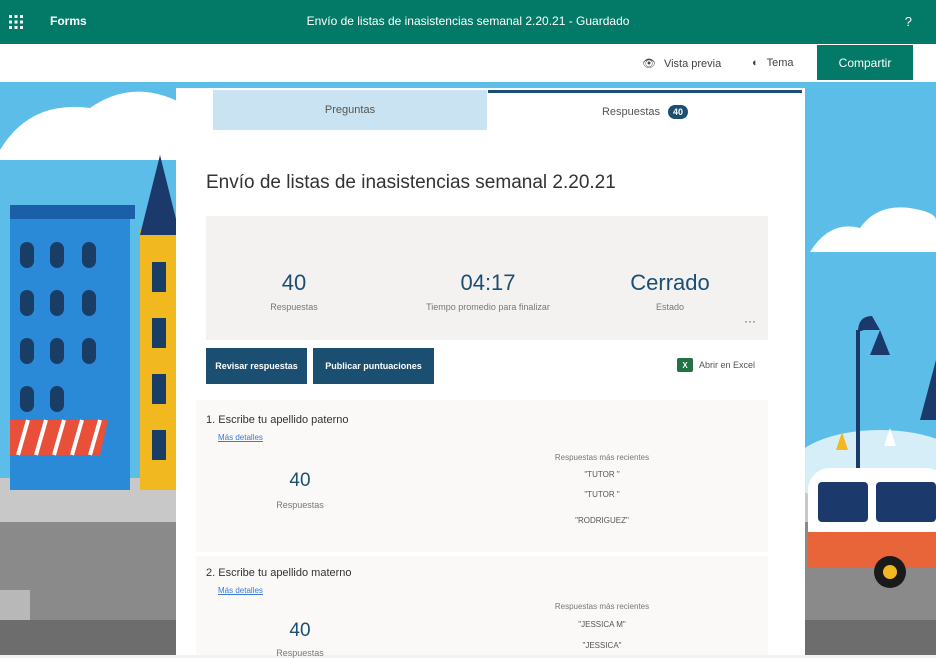 The height and width of the screenshot is (658, 936). Describe the element at coordinates (908, 21) in the screenshot. I see `help-button: ?` at that location.